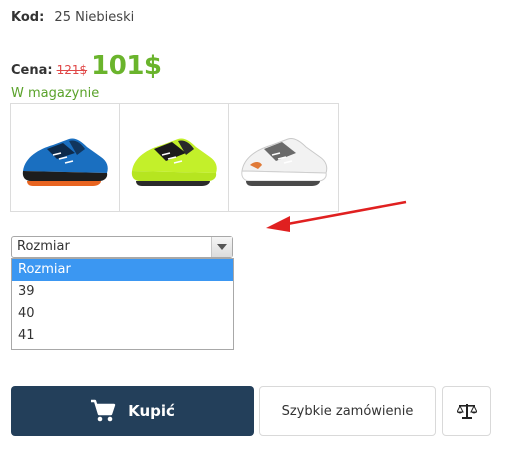 This screenshot has height=469, width=512. I want to click on size-option-rozmiar: Rozmiar, so click(122, 270).